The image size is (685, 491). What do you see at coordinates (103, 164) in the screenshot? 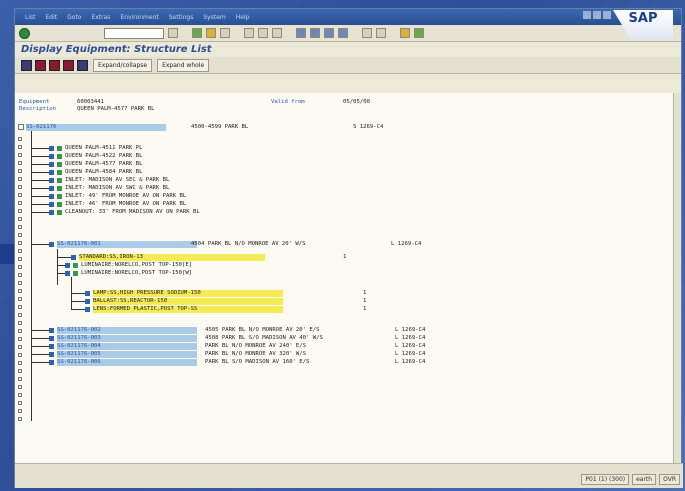
I see `list-item: QUEEN PALM-4577 PARK BL` at bounding box center [103, 164].